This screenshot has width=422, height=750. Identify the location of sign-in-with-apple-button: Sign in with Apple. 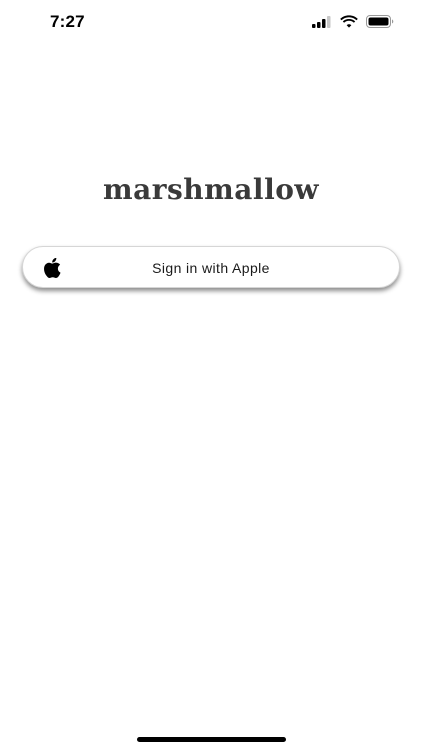
(211, 267).